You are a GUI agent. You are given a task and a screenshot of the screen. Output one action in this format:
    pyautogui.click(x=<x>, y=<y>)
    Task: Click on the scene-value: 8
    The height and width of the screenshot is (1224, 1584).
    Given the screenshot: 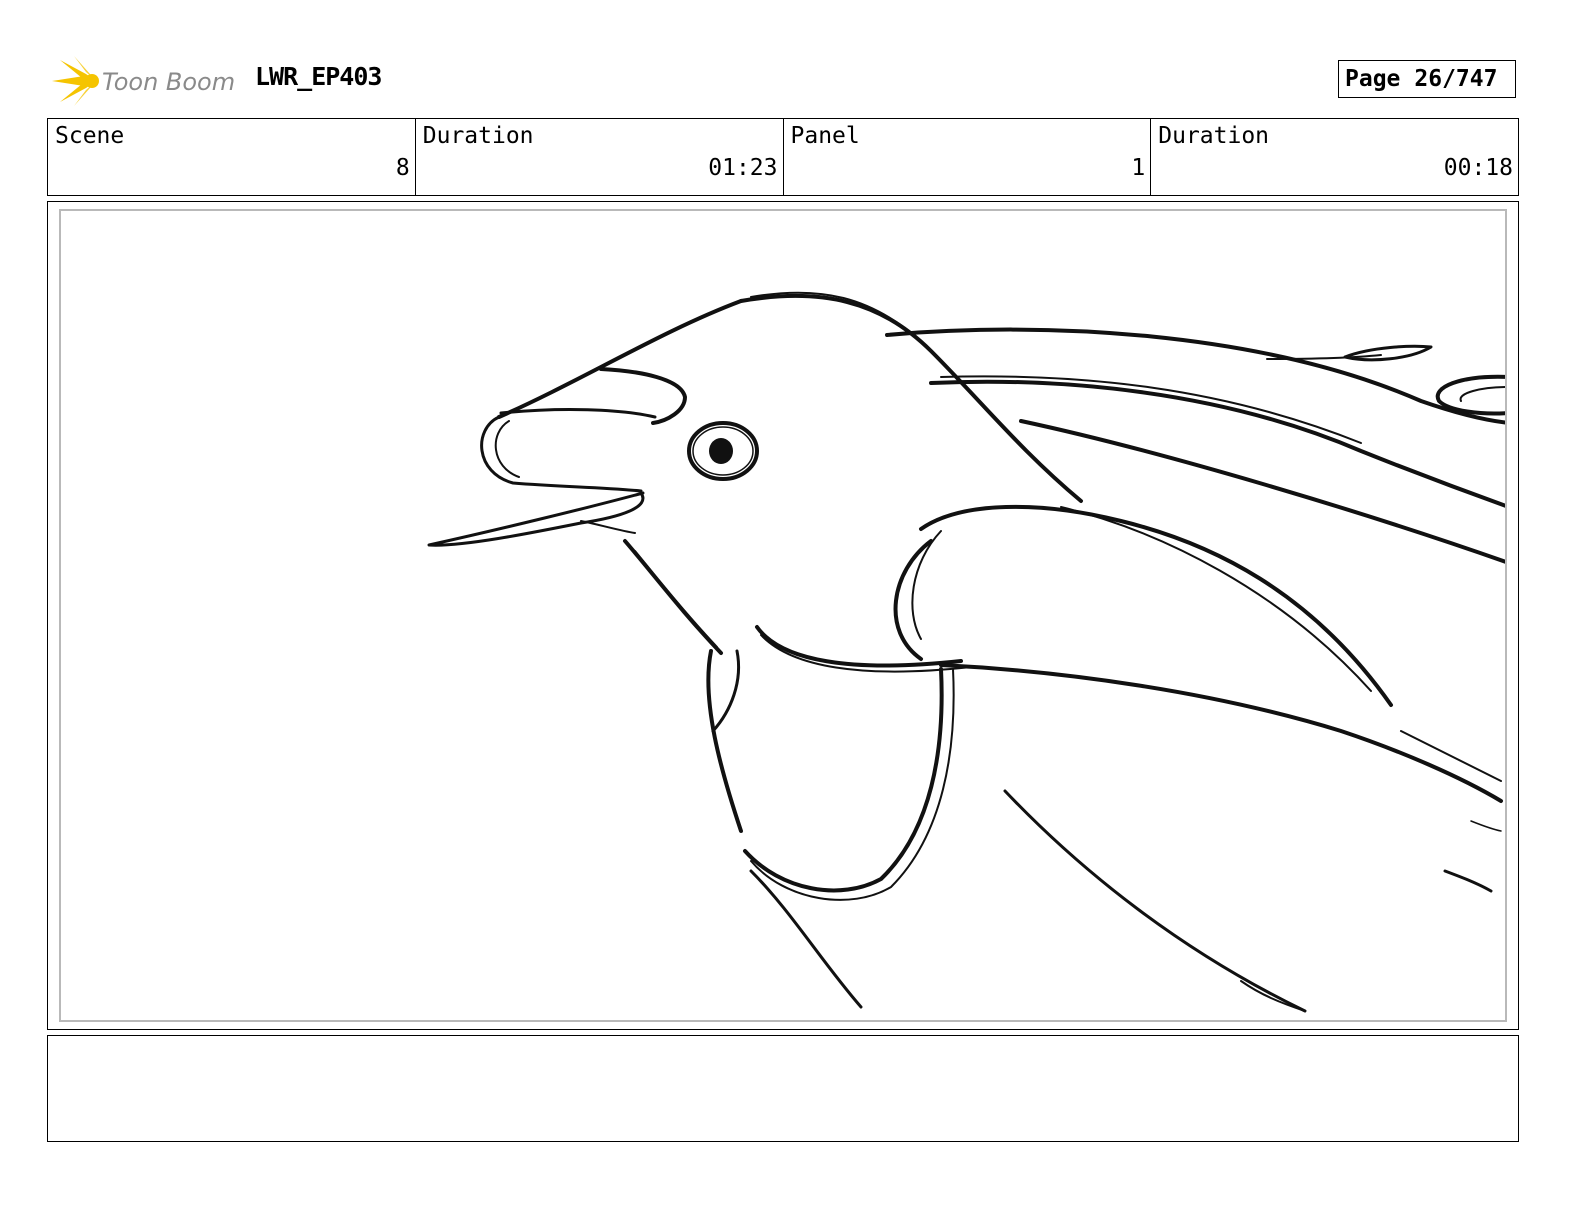 What is the action you would take?
    pyautogui.click(x=402, y=168)
    